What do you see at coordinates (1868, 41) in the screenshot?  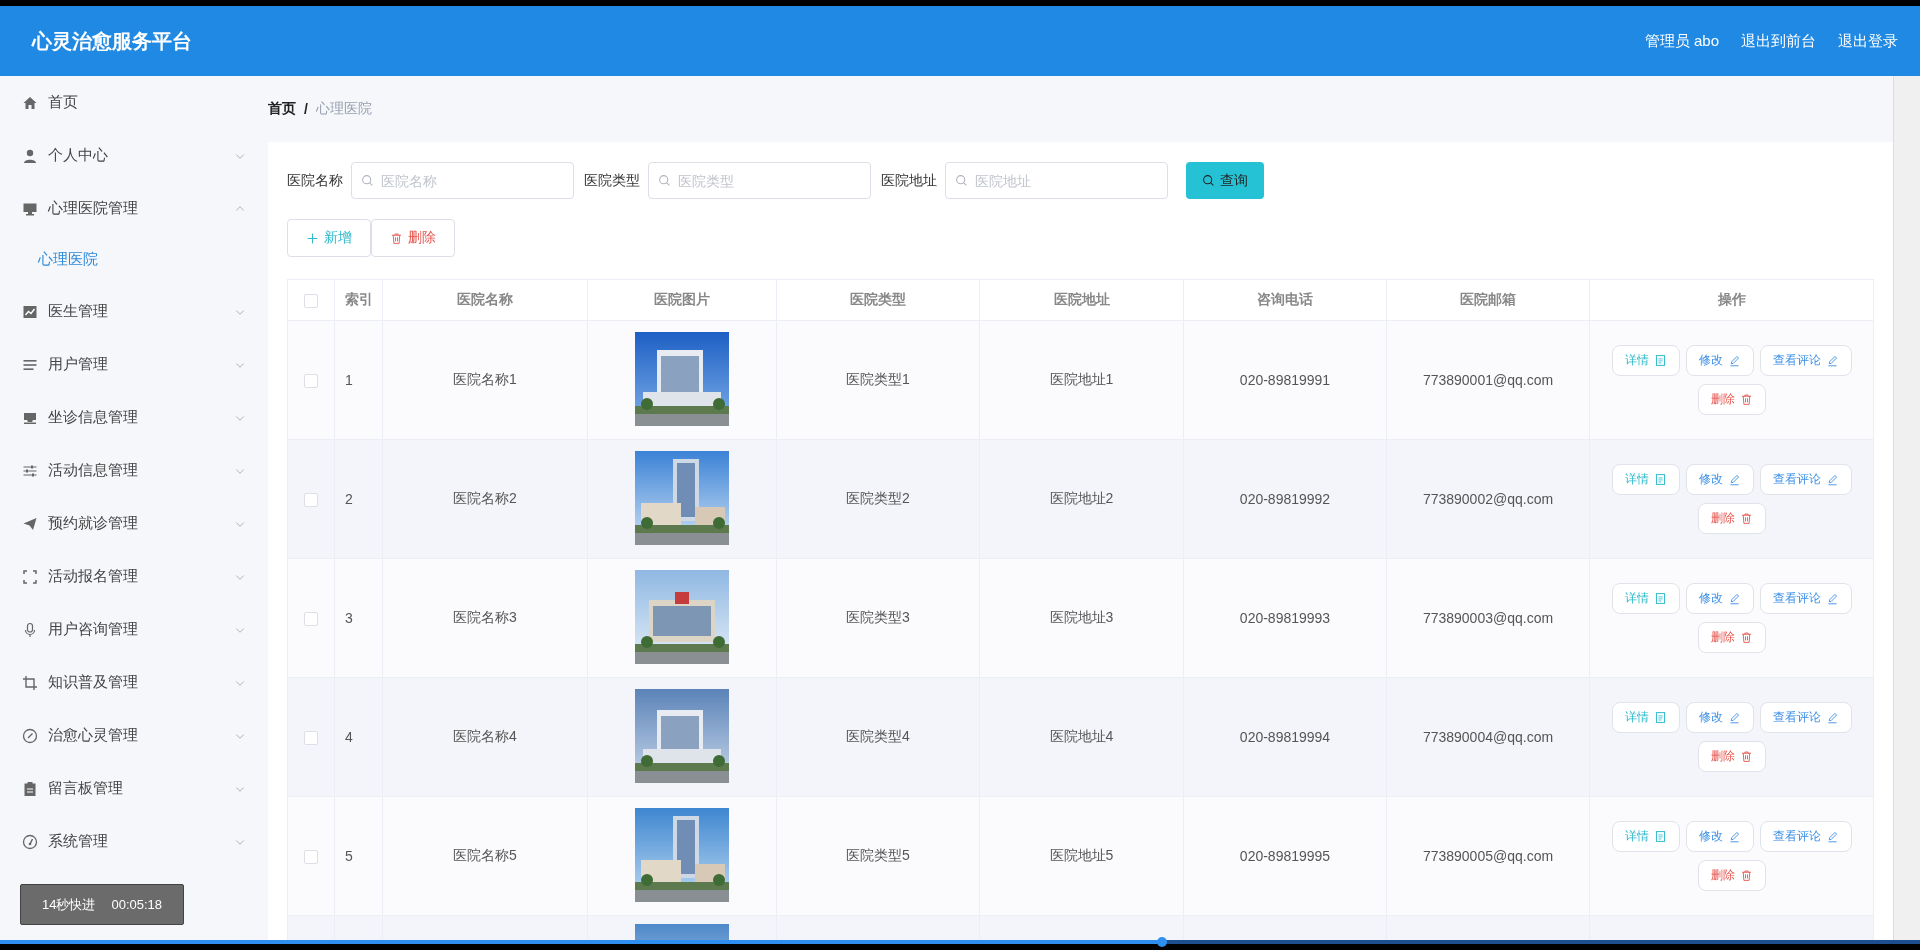 I see `header-link: 退出登录` at bounding box center [1868, 41].